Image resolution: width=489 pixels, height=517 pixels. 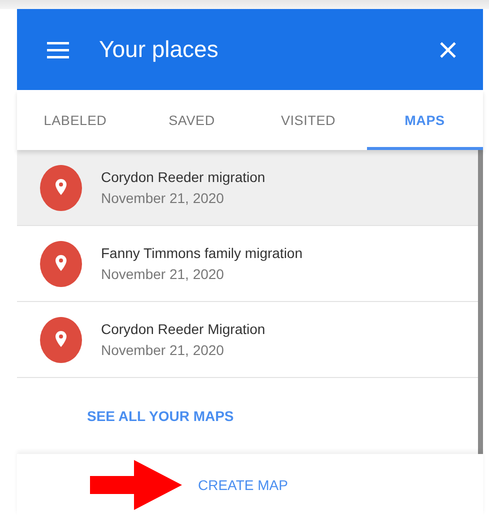 I want to click on tab: SAVED, so click(x=192, y=120).